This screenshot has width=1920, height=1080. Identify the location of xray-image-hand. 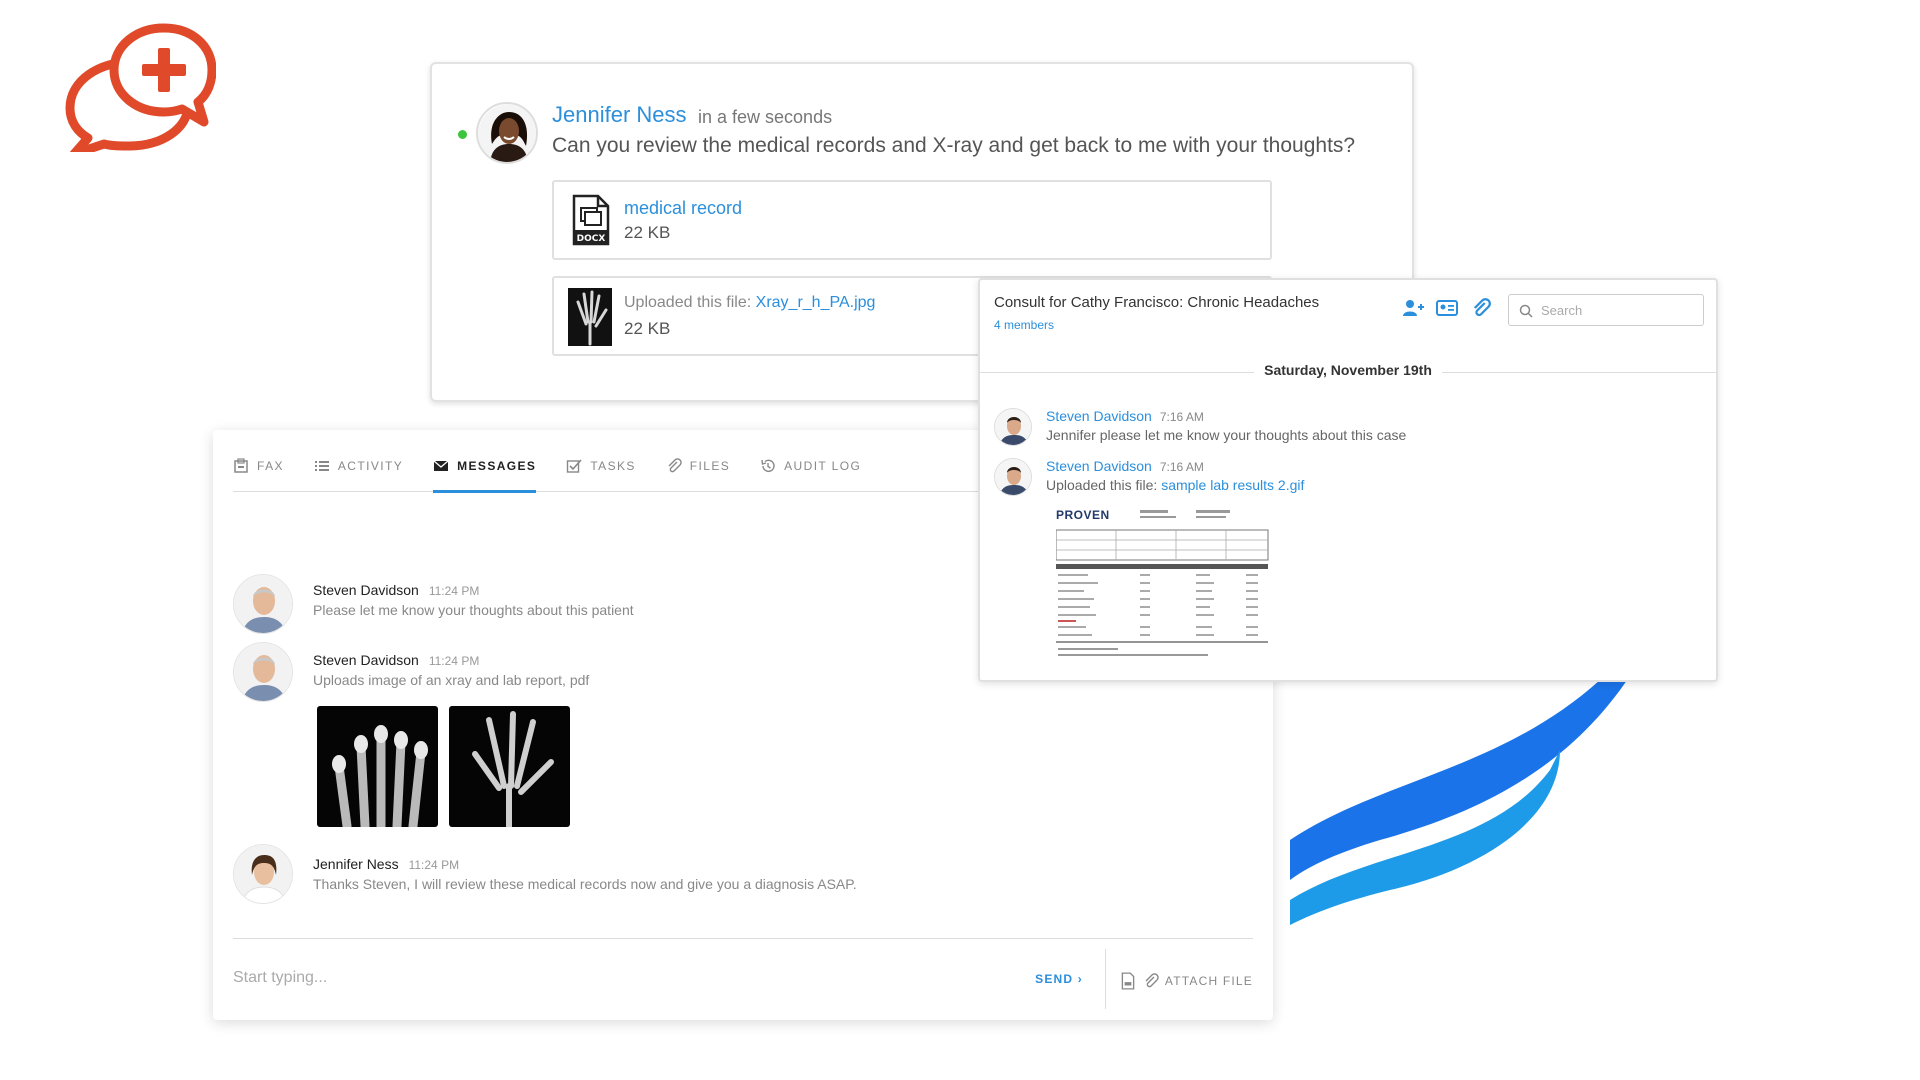
(509, 766).